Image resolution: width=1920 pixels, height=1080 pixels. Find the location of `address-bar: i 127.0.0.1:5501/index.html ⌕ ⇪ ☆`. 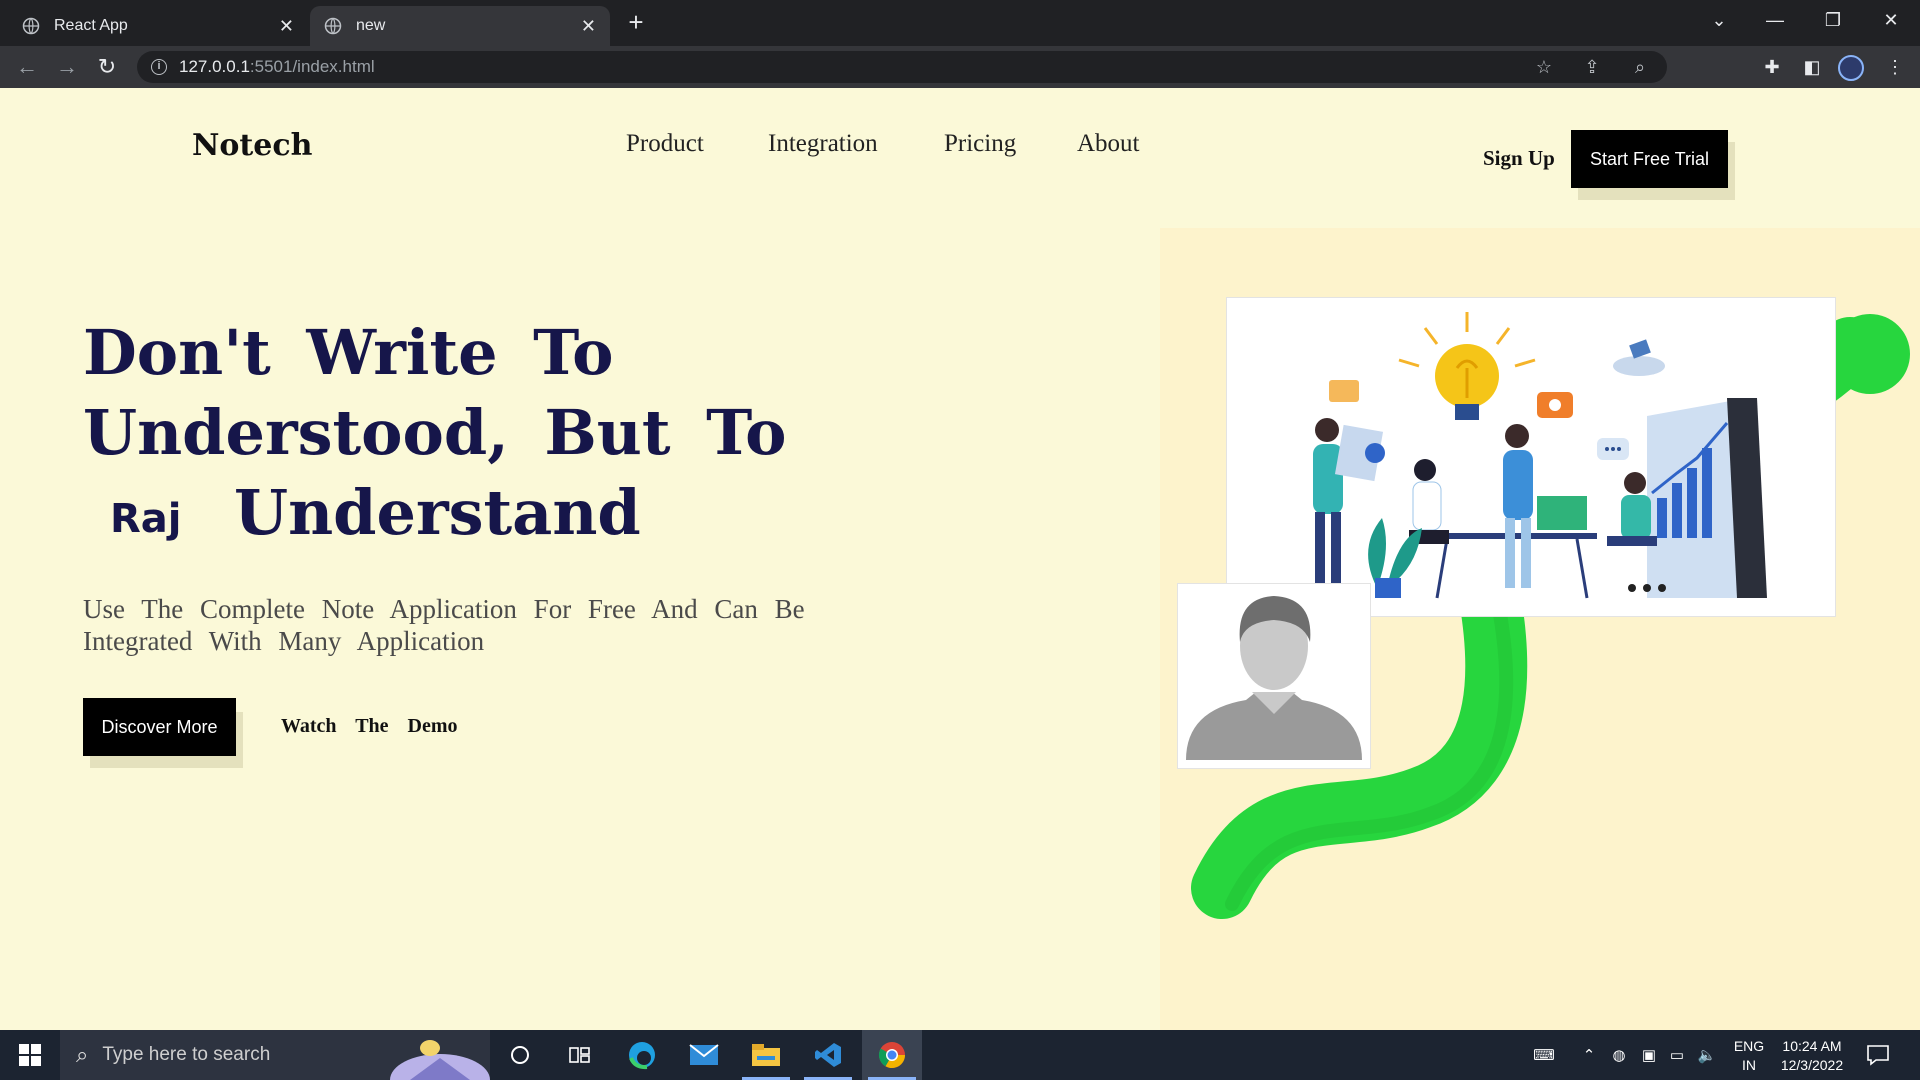

address-bar: i 127.0.0.1:5501/index.html ⌕ ⇪ ☆ is located at coordinates (902, 67).